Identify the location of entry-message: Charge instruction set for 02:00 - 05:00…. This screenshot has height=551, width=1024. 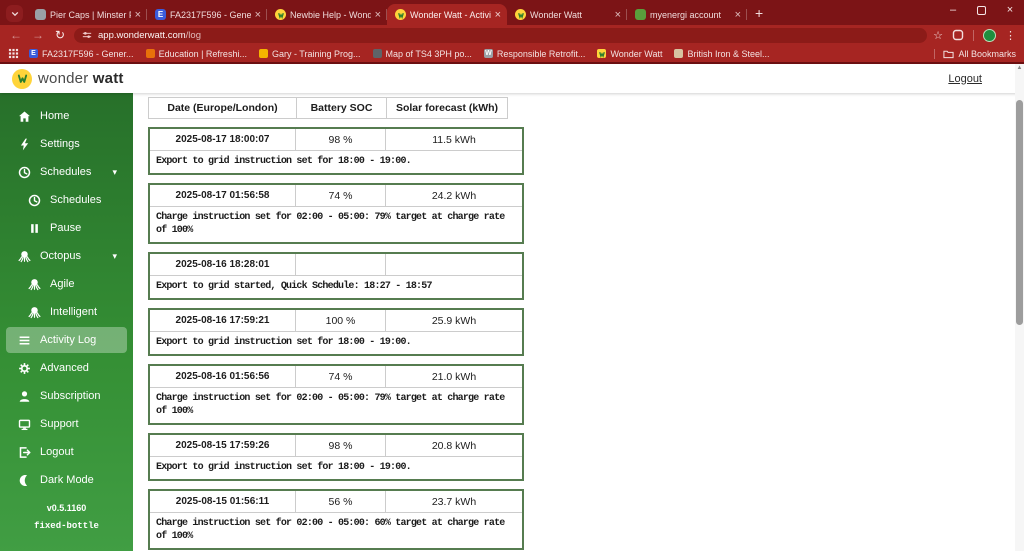
(330, 224).